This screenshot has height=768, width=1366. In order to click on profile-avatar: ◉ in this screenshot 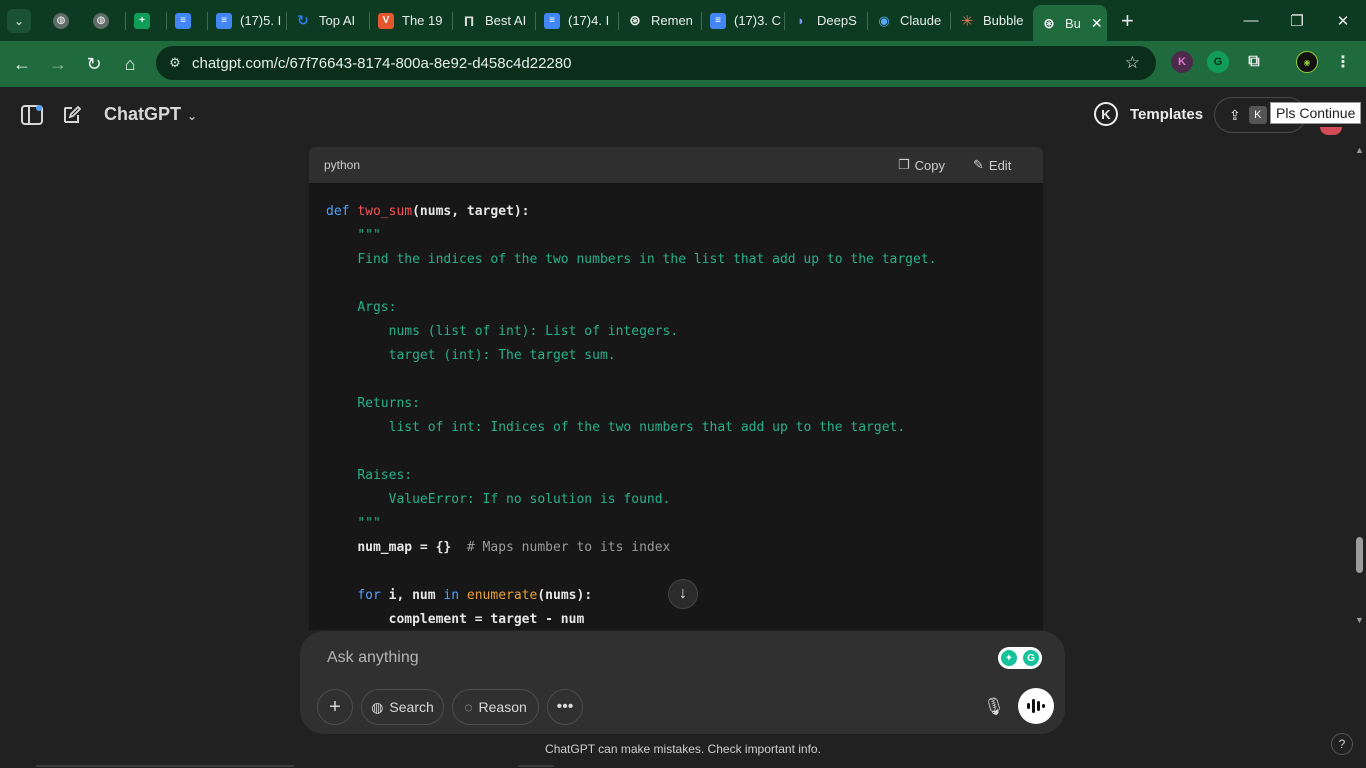, I will do `click(1307, 62)`.